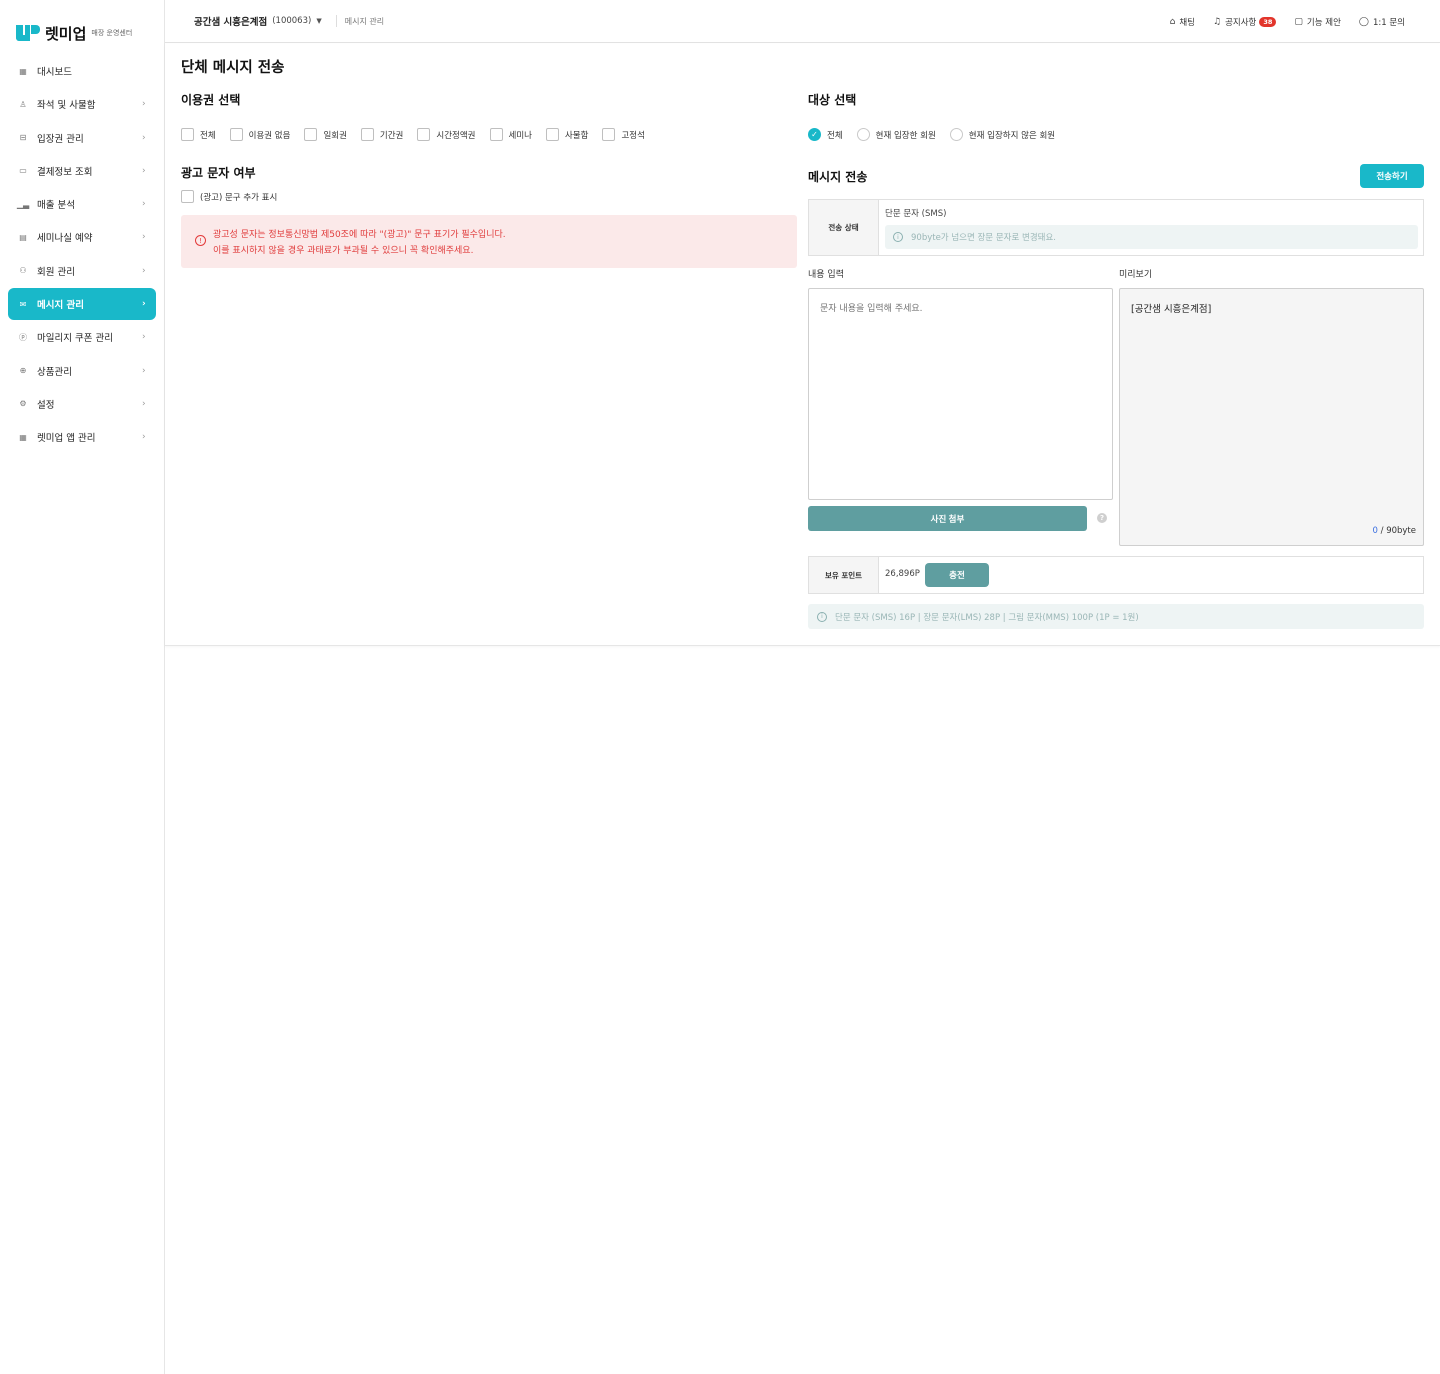  What do you see at coordinates (938, 134) in the screenshot?
I see `target-radio-group: ✓ 전체 현재 입장한 회원 현재 입장하지 않은 회원` at bounding box center [938, 134].